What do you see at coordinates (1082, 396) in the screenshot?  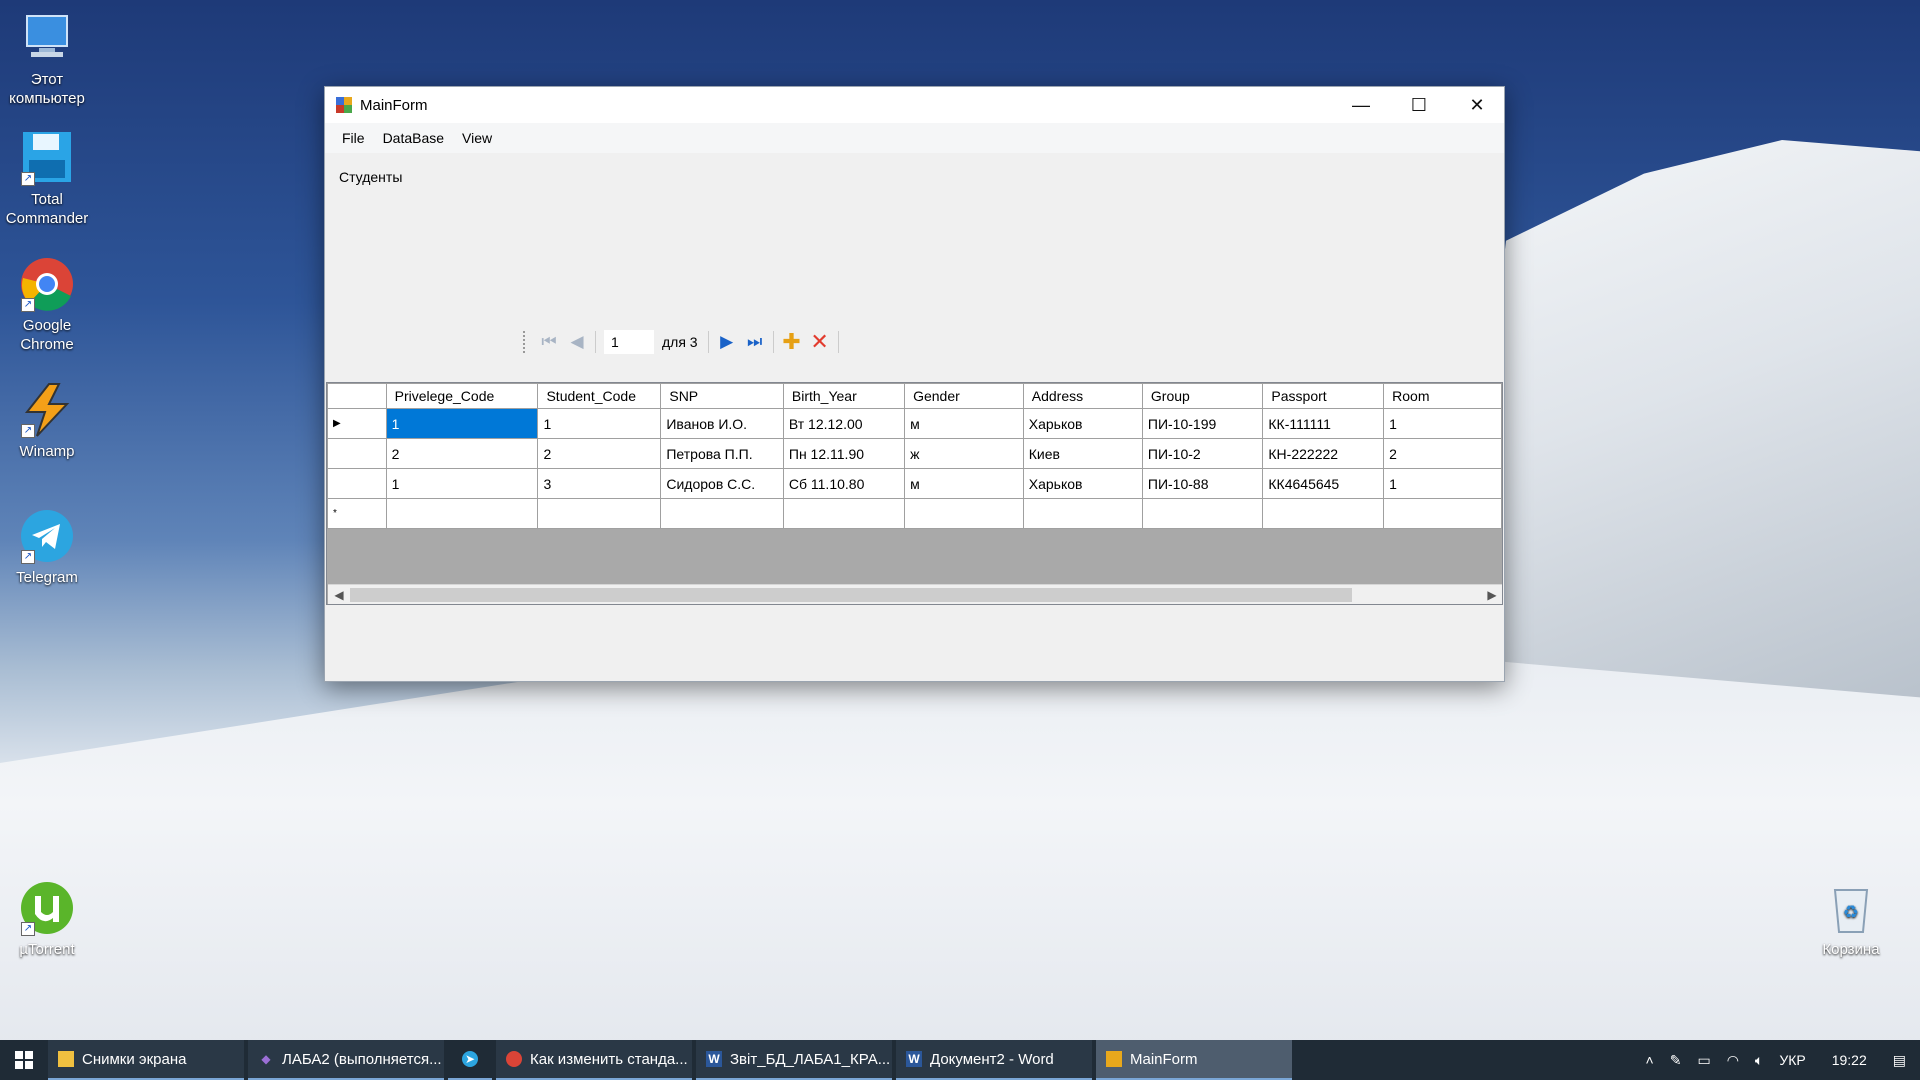 I see `column-header: Address` at bounding box center [1082, 396].